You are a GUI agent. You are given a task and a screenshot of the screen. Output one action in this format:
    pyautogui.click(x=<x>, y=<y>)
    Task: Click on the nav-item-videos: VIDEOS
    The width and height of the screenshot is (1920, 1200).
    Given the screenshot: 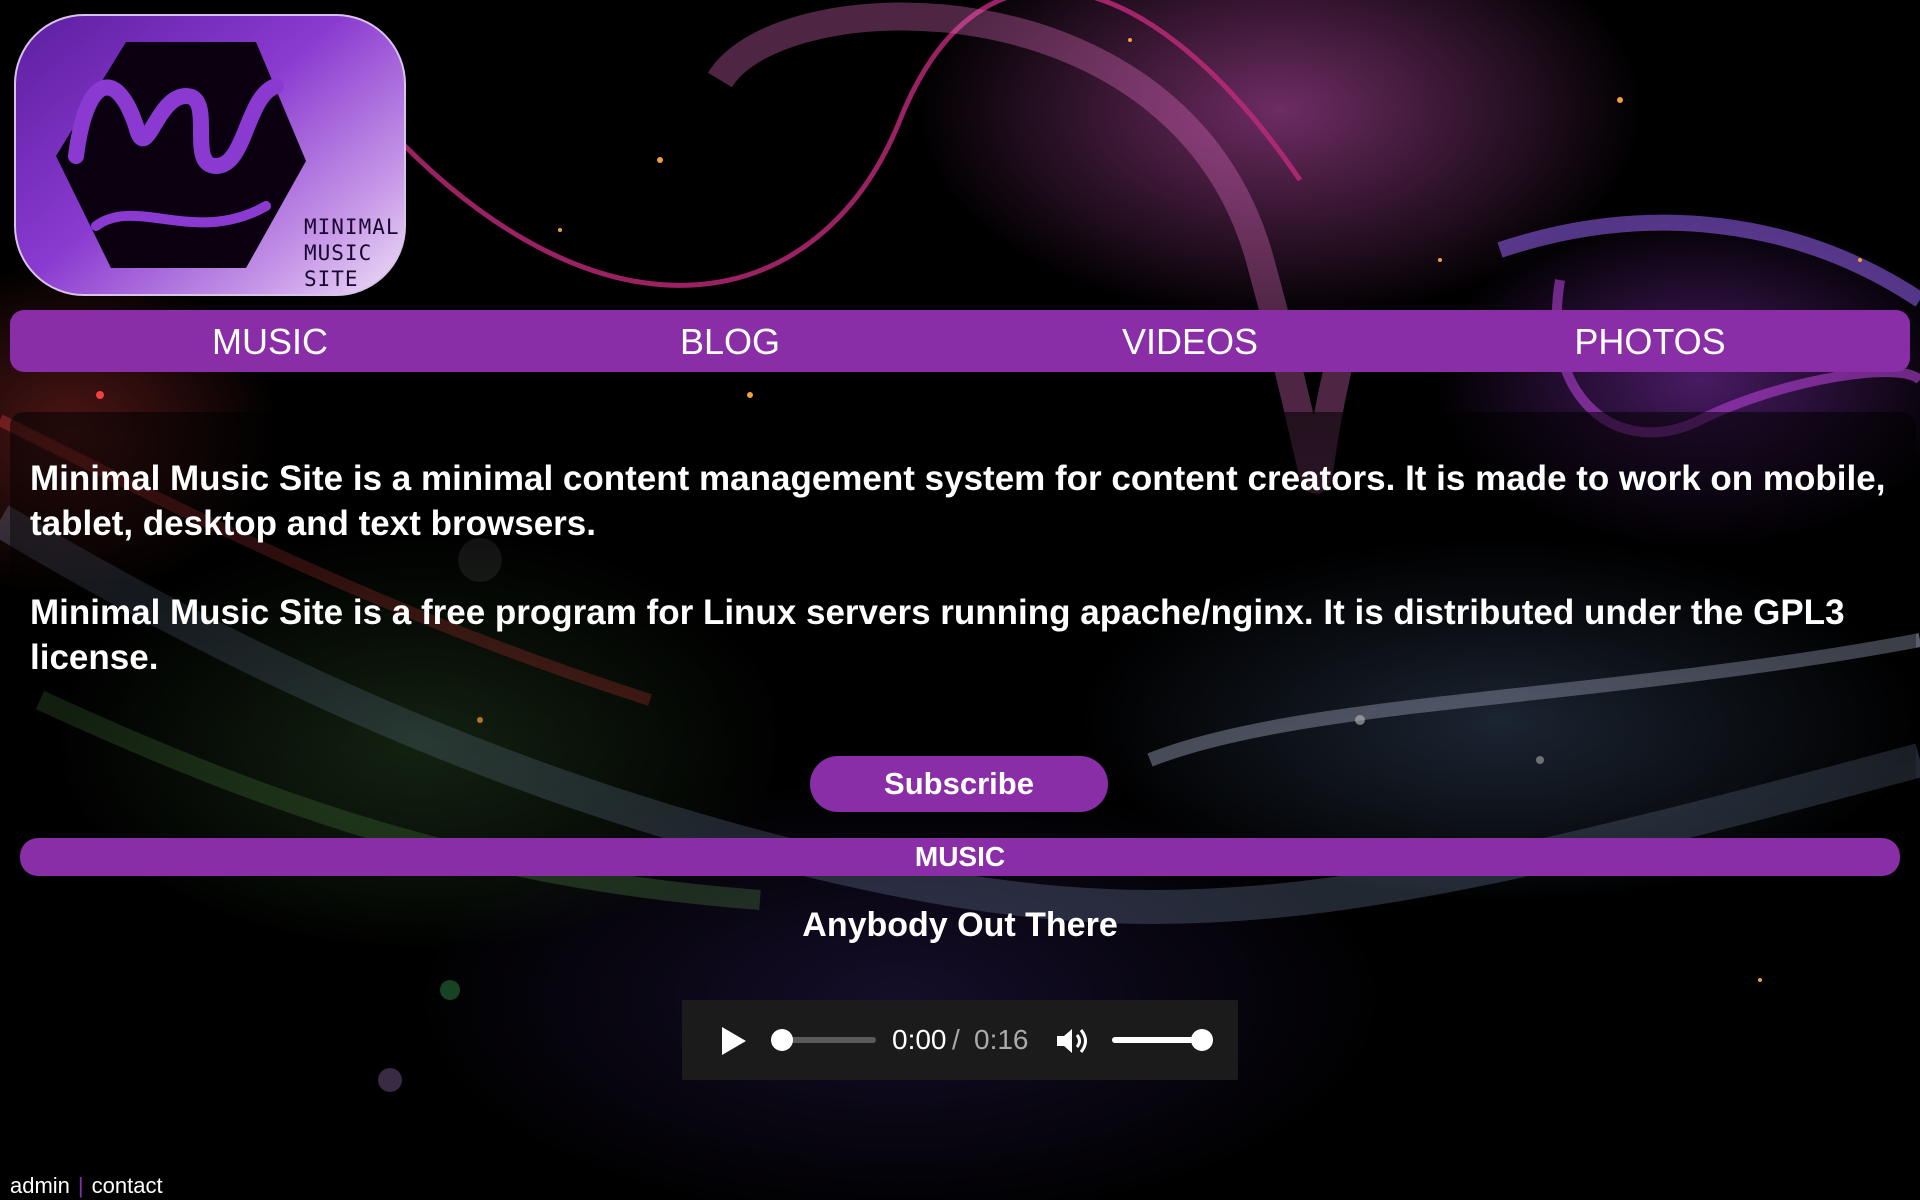 What is the action you would take?
    pyautogui.click(x=1190, y=341)
    